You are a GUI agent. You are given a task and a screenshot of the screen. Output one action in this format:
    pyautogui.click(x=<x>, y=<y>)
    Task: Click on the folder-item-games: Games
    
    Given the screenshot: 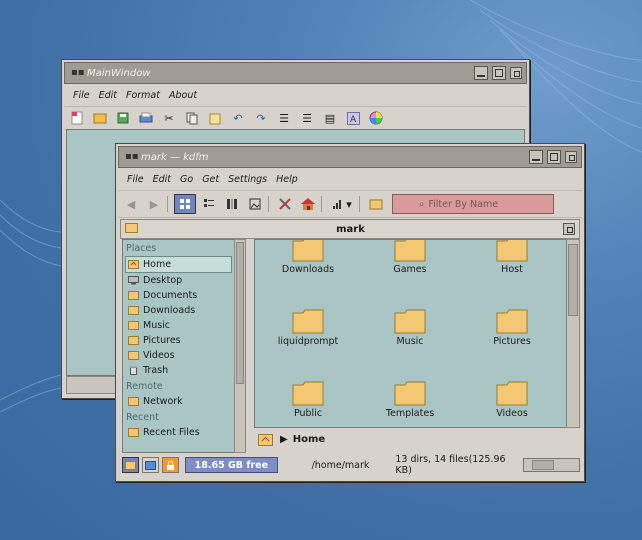 What is the action you would take?
    pyautogui.click(x=410, y=266)
    